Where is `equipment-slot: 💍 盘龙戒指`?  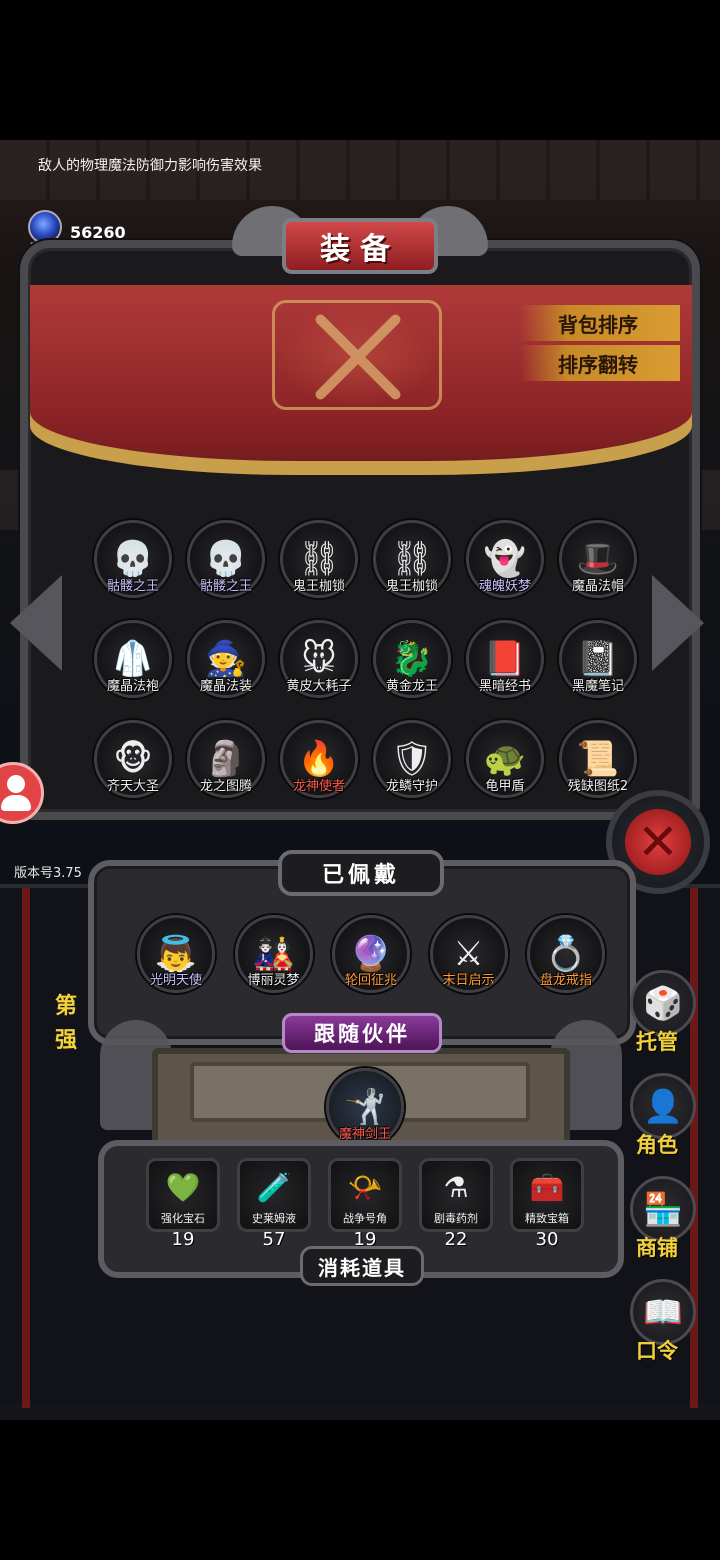
equipment-slot: 💍 盘龙戒指 is located at coordinates (566, 954).